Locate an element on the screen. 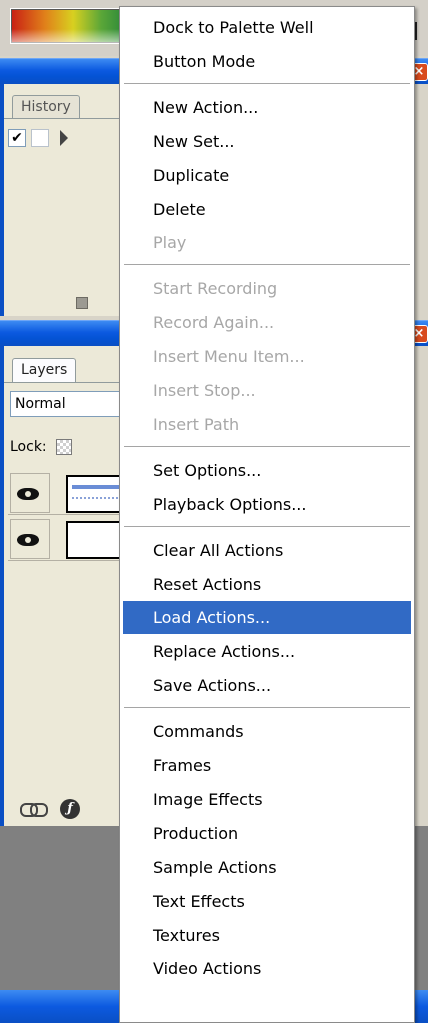 The image size is (428, 1023). menu-item-sample-actions: Sample Actions is located at coordinates (267, 867).